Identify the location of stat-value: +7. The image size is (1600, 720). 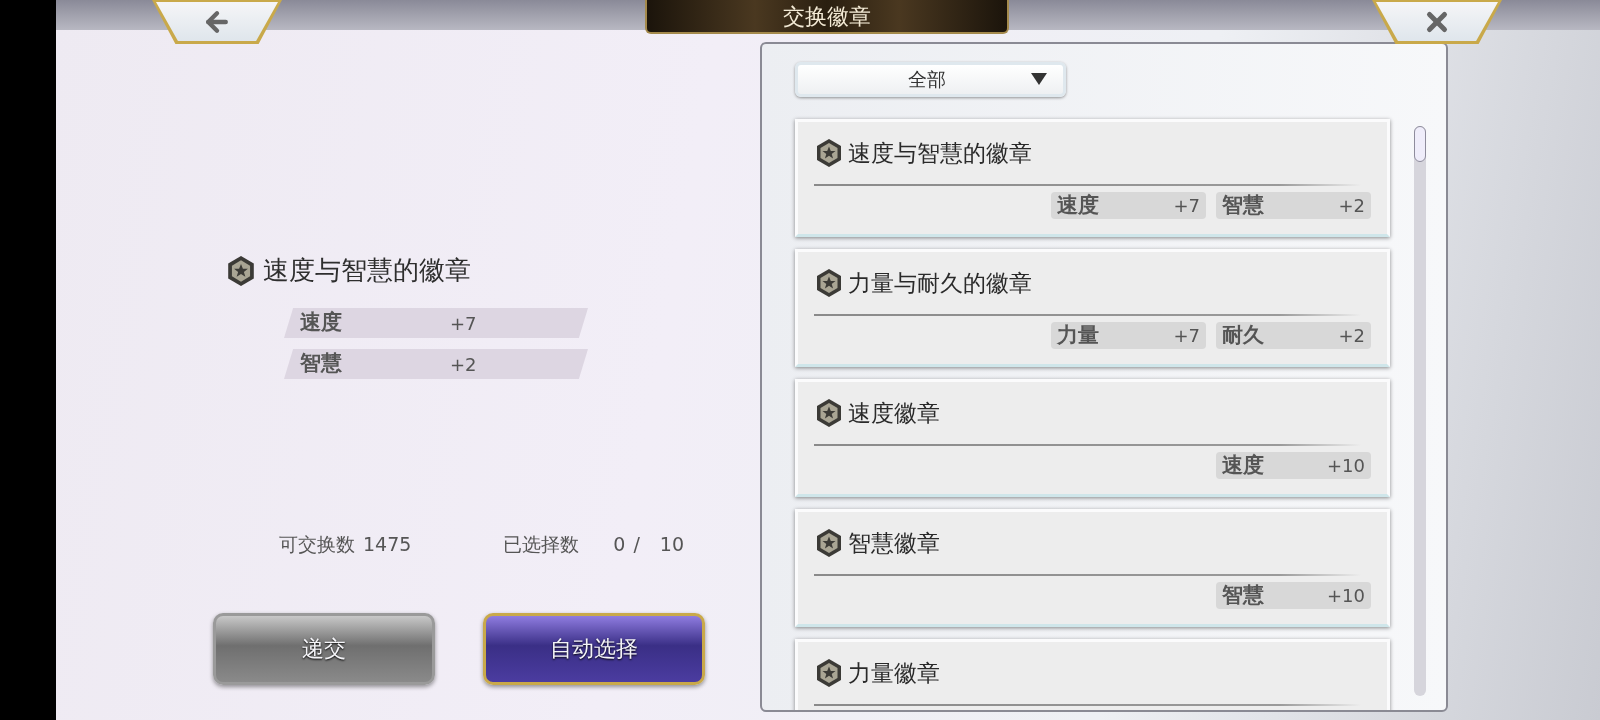
(463, 323).